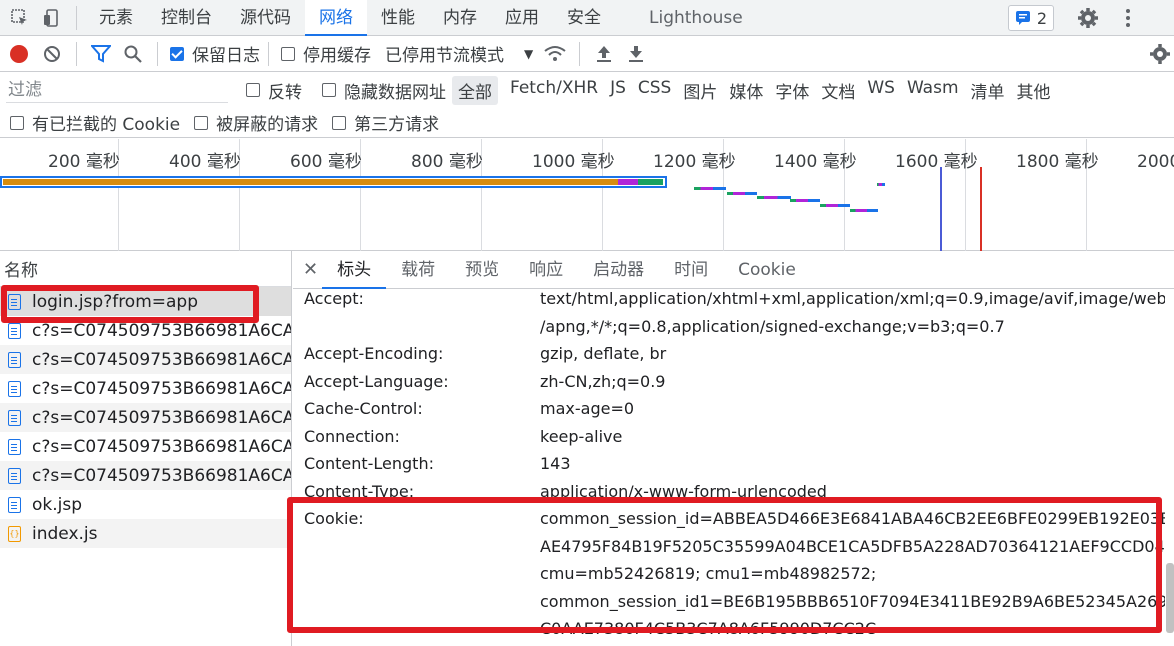 The width and height of the screenshot is (1174, 646). What do you see at coordinates (326, 162) in the screenshot?
I see `timeline-tick-label: 600 毫秒` at bounding box center [326, 162].